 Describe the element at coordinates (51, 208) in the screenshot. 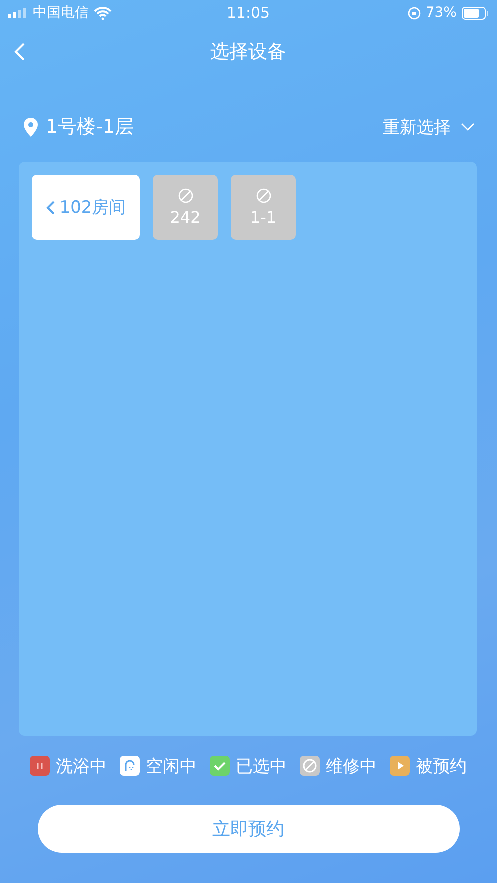

I see `chevron-left-icon` at that location.